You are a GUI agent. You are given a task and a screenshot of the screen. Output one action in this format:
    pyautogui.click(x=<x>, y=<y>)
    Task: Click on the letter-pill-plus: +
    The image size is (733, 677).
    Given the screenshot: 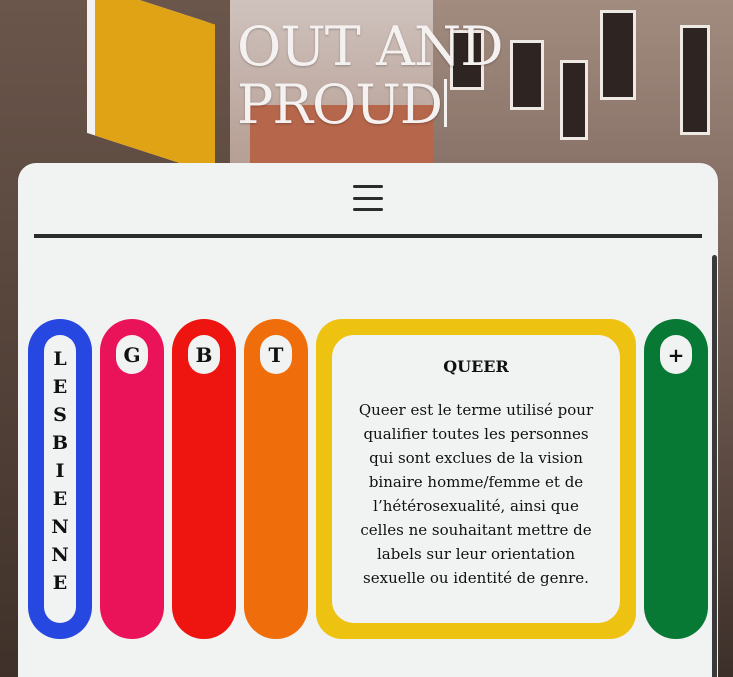 What is the action you would take?
    pyautogui.click(x=676, y=479)
    